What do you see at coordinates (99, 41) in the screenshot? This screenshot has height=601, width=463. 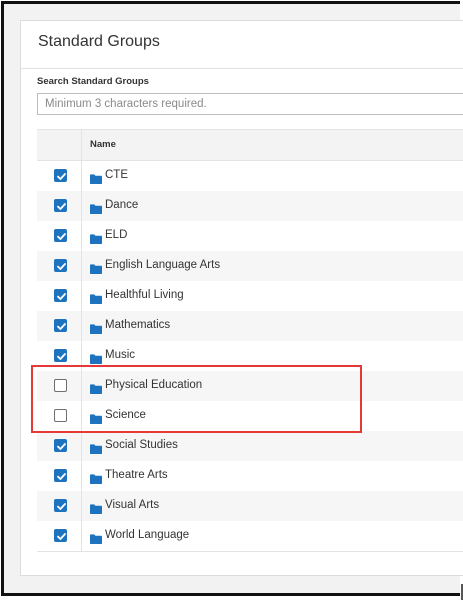 I see `panel-title: Standard Groups` at bounding box center [99, 41].